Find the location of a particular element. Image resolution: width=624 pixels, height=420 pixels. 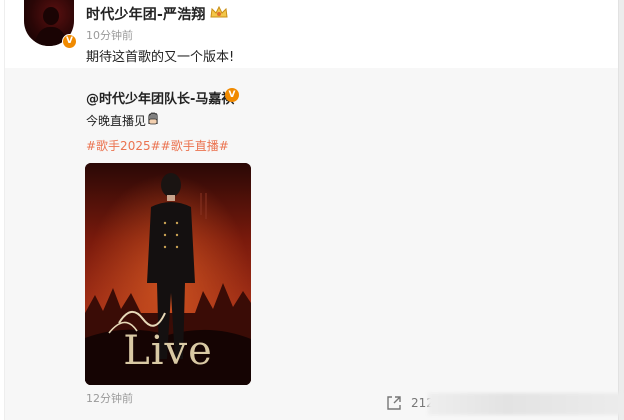

post-text: 期待这首歌的又一个版本! is located at coordinates (160, 57).